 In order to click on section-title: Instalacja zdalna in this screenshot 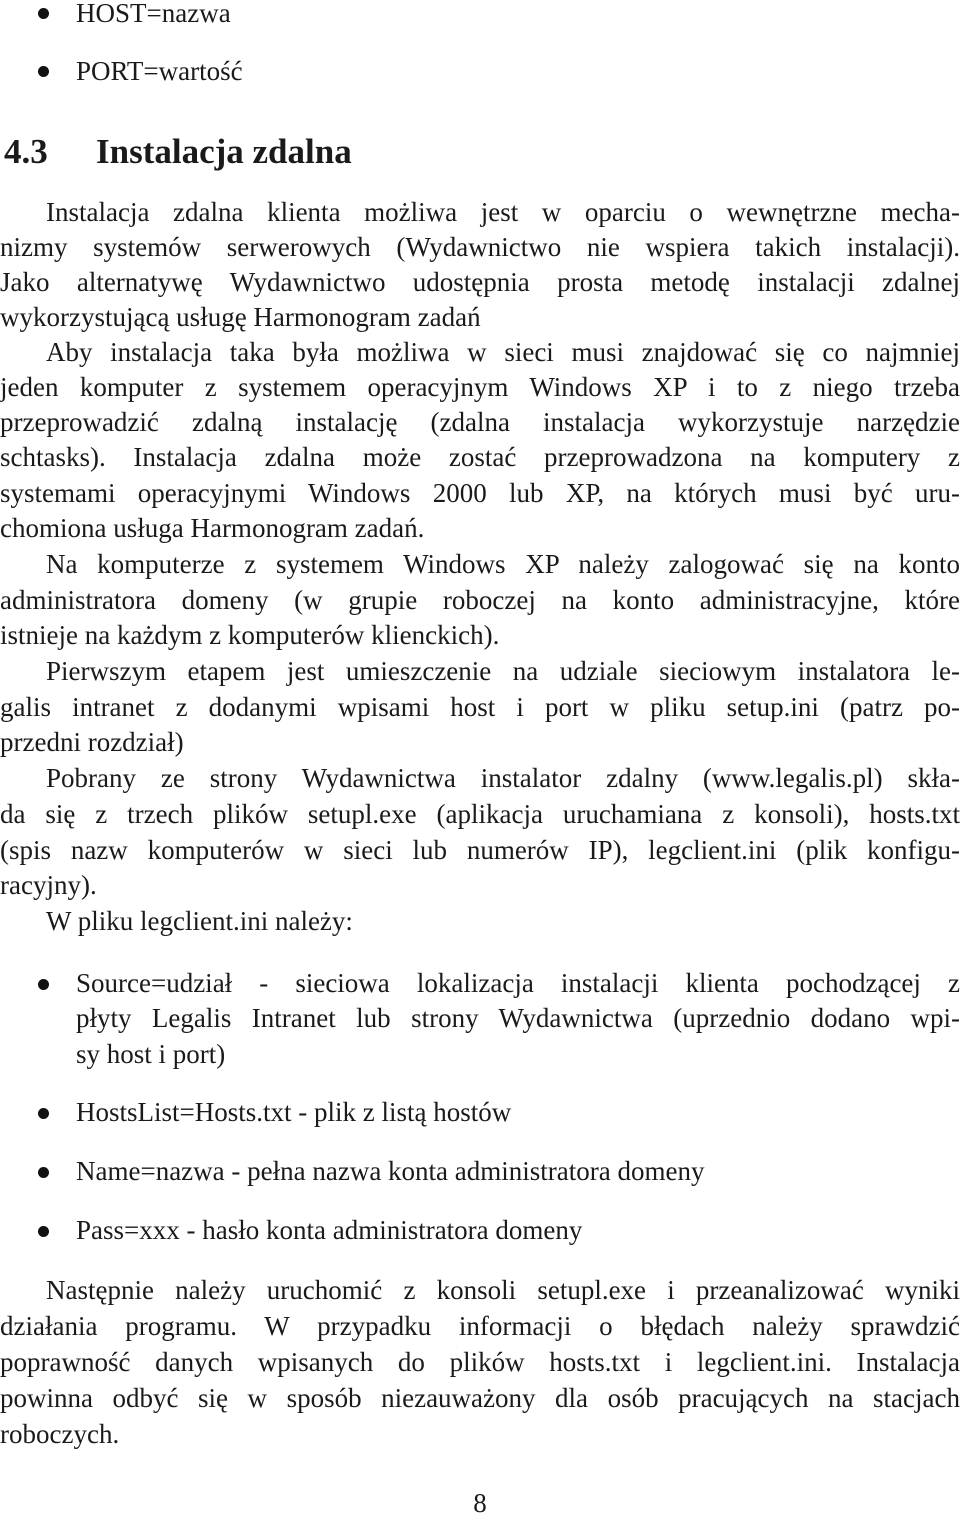, I will do `click(224, 151)`.